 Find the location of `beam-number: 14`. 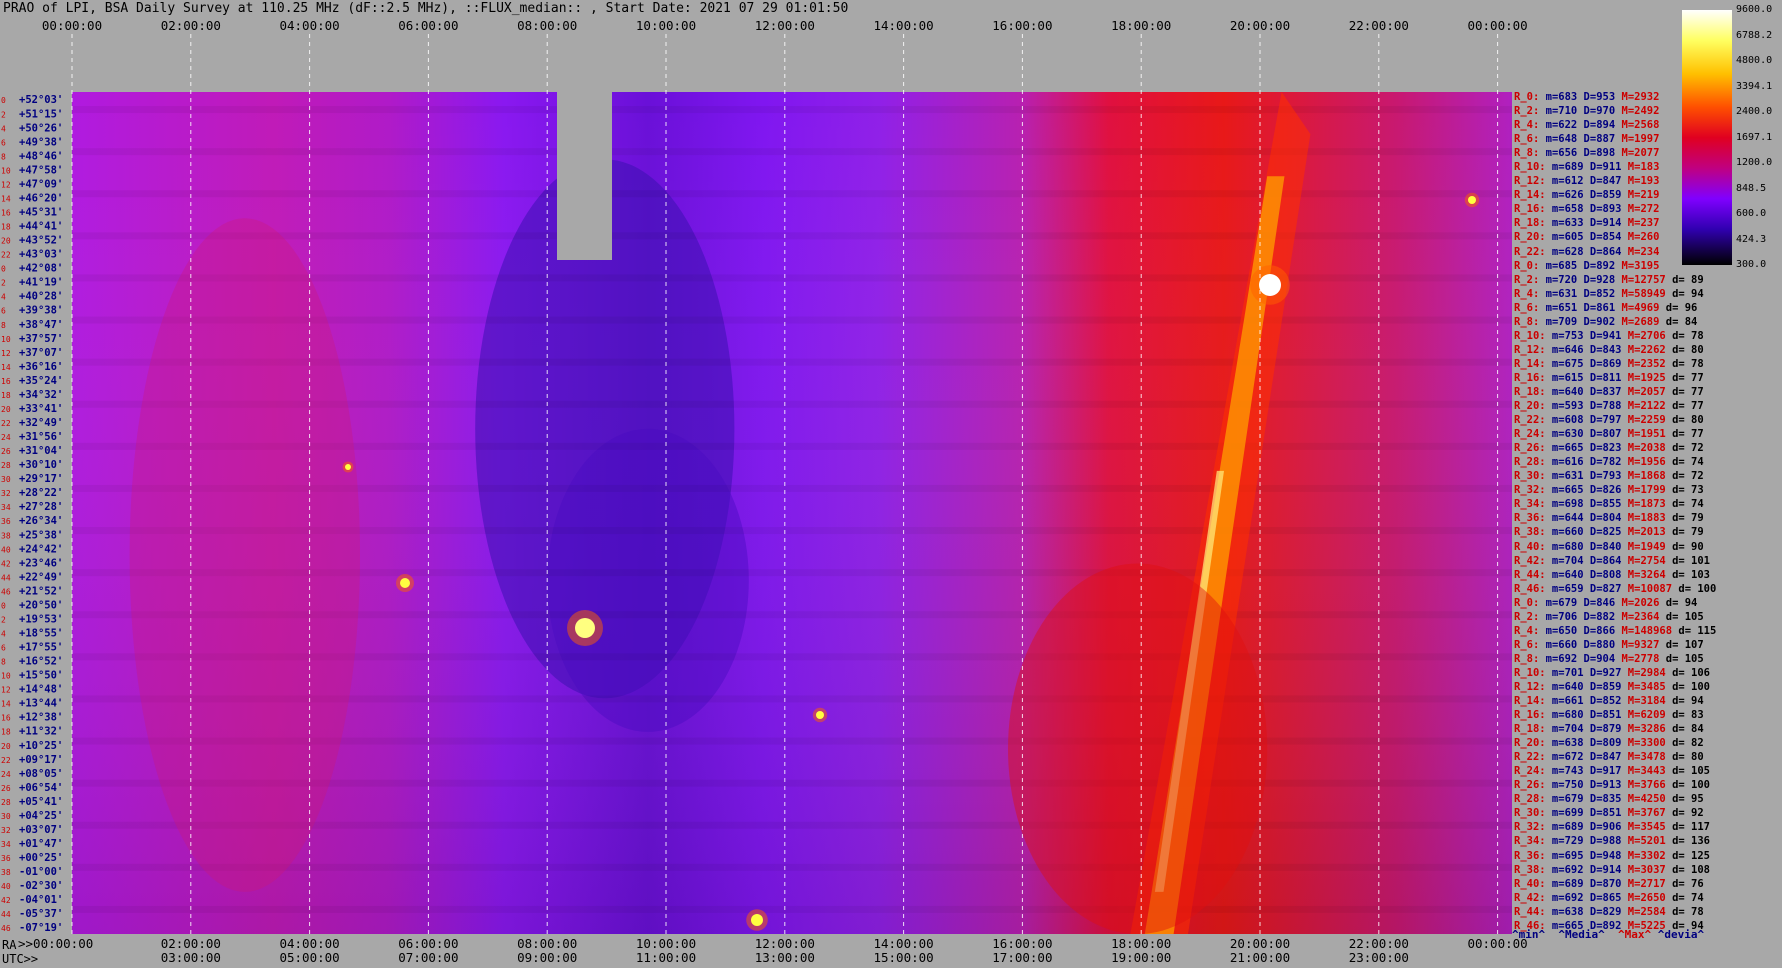

beam-number: 14 is located at coordinates (6, 704).